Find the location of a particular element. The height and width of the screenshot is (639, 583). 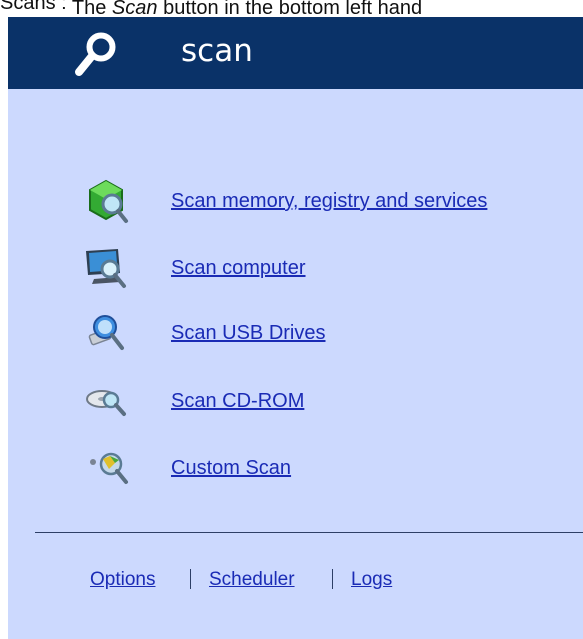

options-link: Options is located at coordinates (122, 580).